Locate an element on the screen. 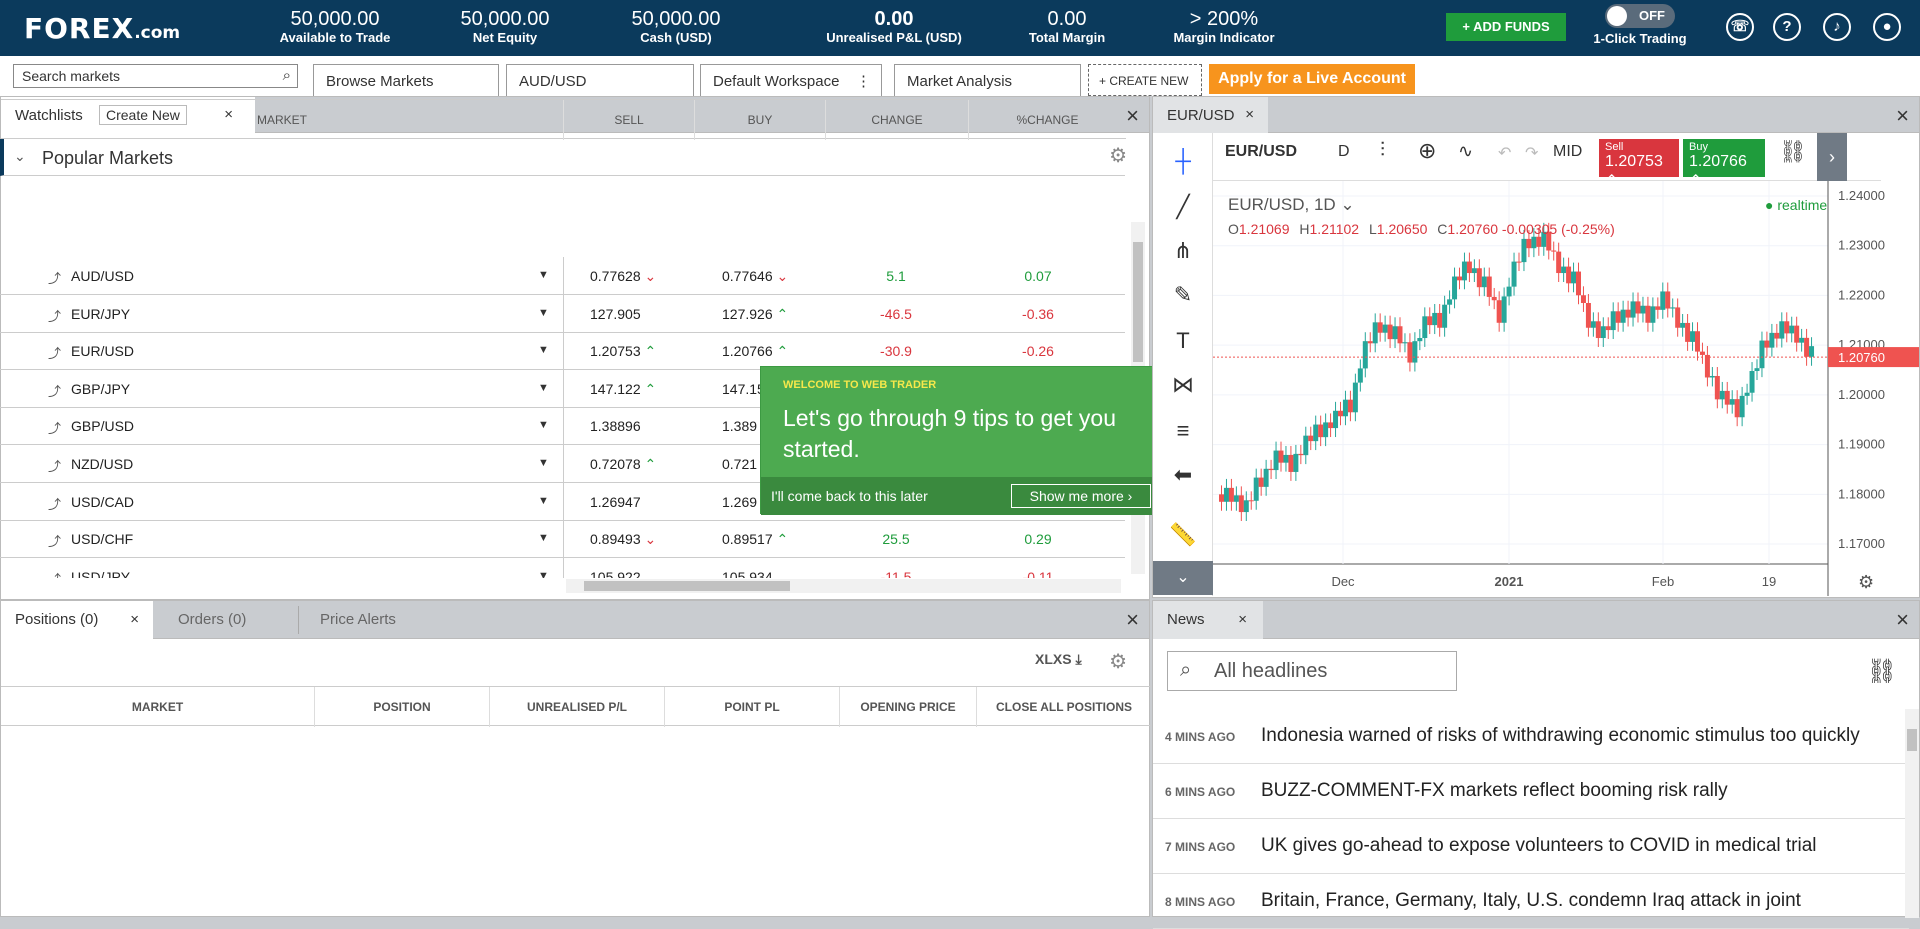 This screenshot has height=929, width=1920. tab-default-workspace: Default Workspace ⋮ is located at coordinates (791, 80).